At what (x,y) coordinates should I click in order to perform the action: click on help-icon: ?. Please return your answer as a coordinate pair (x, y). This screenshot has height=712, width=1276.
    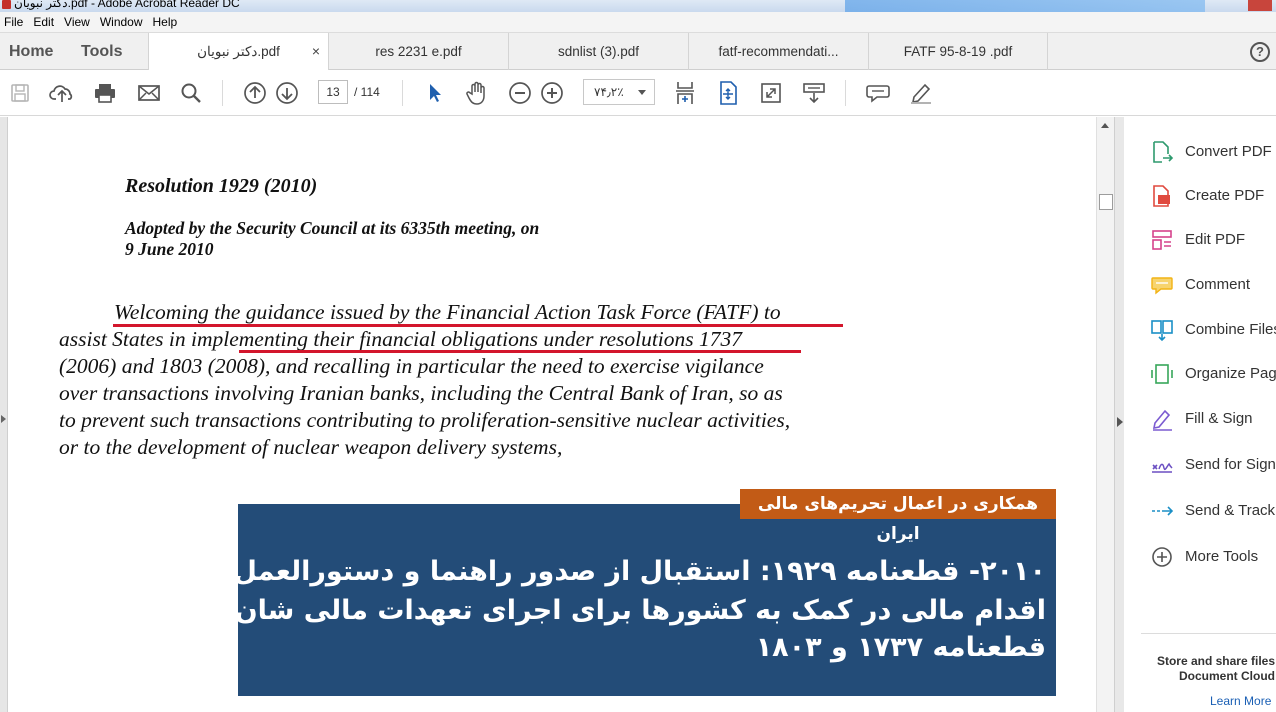
    Looking at the image, I should click on (1260, 52).